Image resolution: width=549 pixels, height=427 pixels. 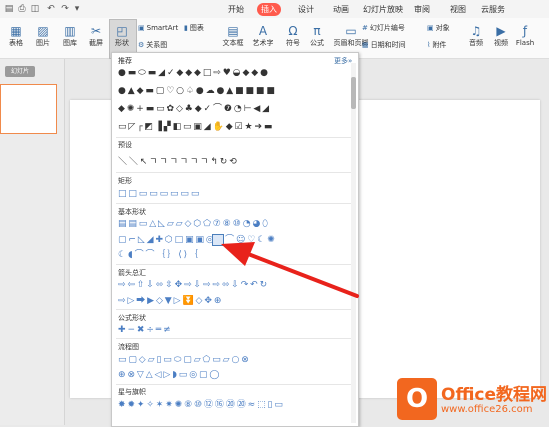 I want to click on redo-icon: ↷, so click(x=65, y=9).